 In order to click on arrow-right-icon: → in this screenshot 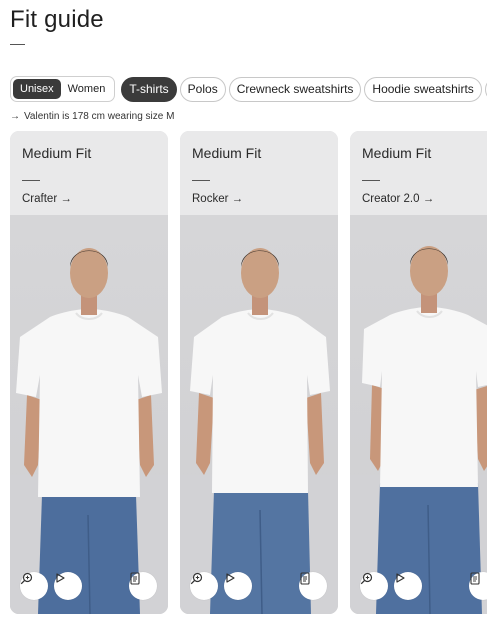, I will do `click(15, 116)`.